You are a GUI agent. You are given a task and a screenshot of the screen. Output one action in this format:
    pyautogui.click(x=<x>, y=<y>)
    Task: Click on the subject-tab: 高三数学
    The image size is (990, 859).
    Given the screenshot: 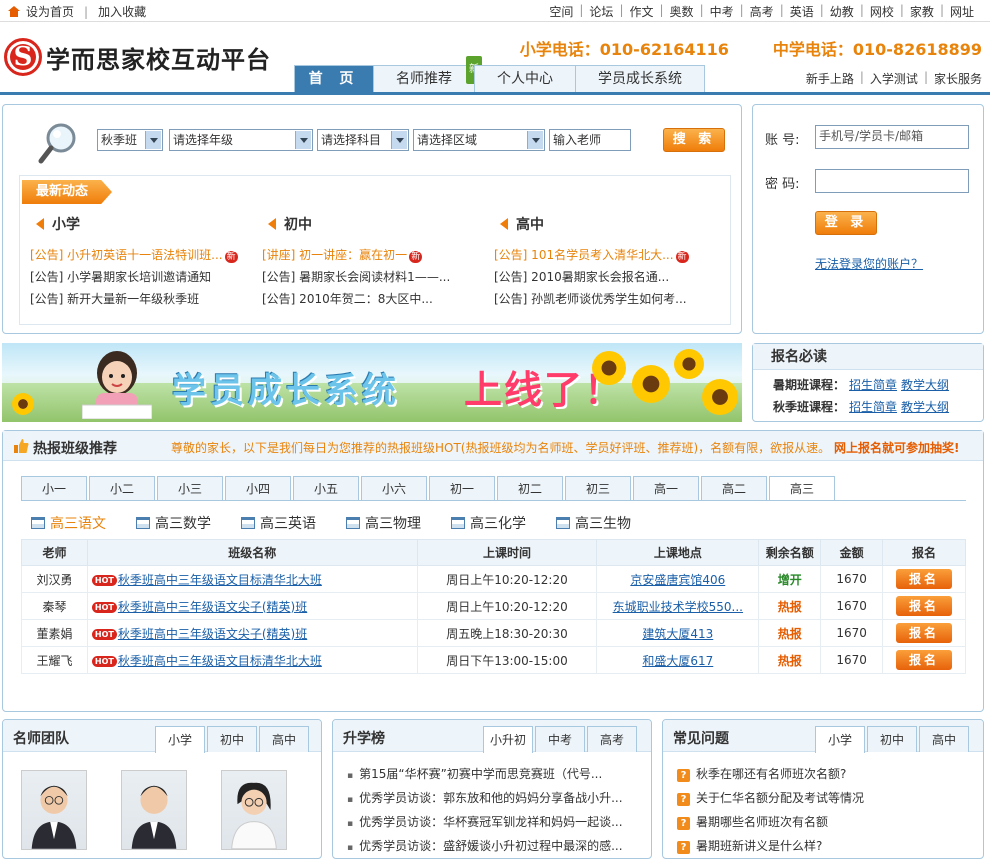 What is the action you would take?
    pyautogui.click(x=173, y=523)
    